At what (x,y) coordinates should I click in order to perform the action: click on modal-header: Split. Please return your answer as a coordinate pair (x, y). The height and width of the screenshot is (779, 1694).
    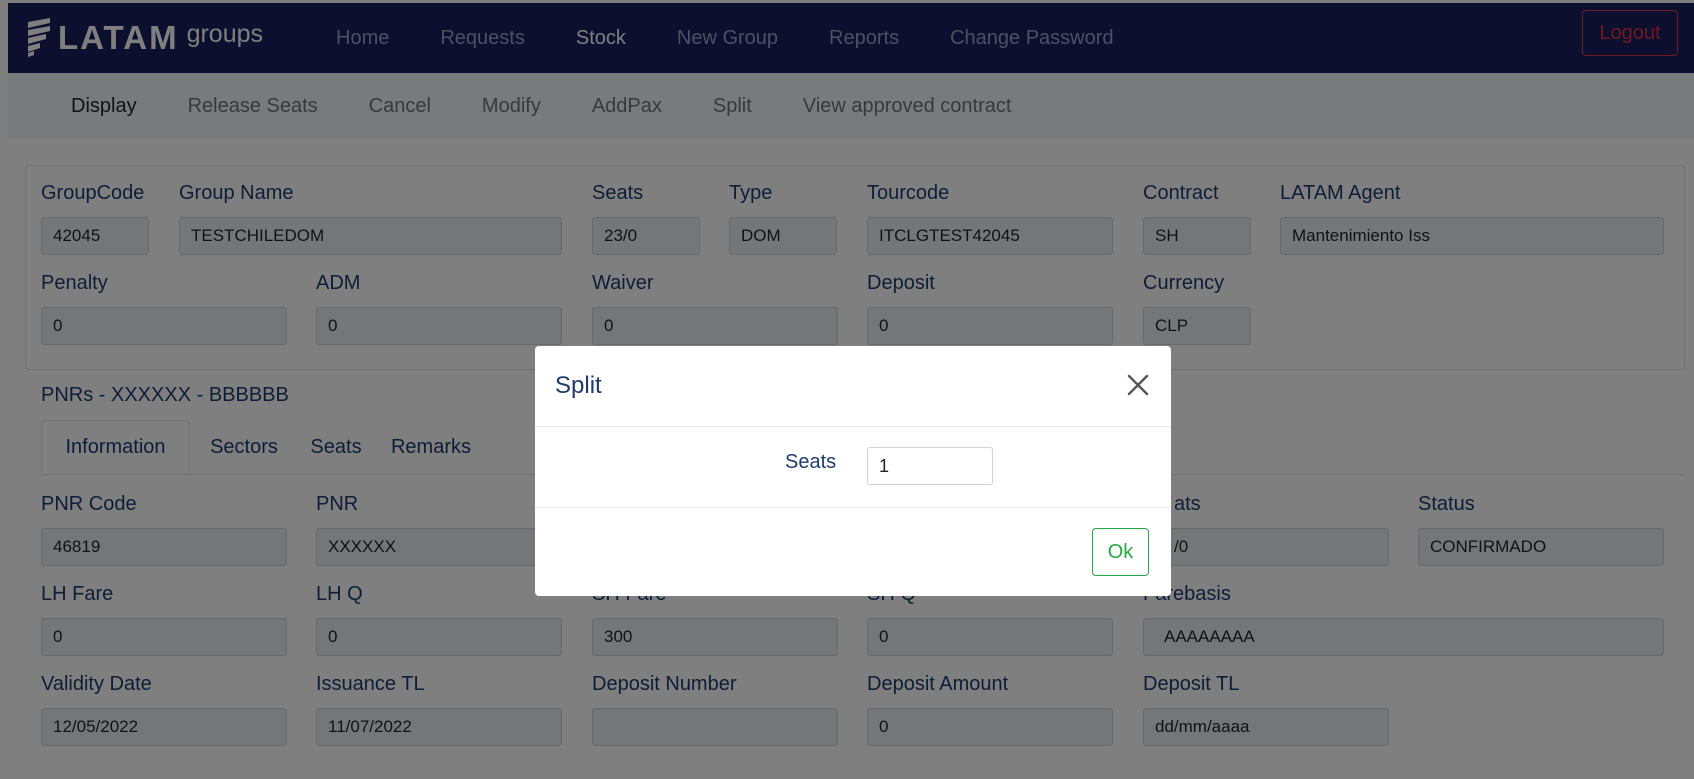
    Looking at the image, I should click on (853, 386).